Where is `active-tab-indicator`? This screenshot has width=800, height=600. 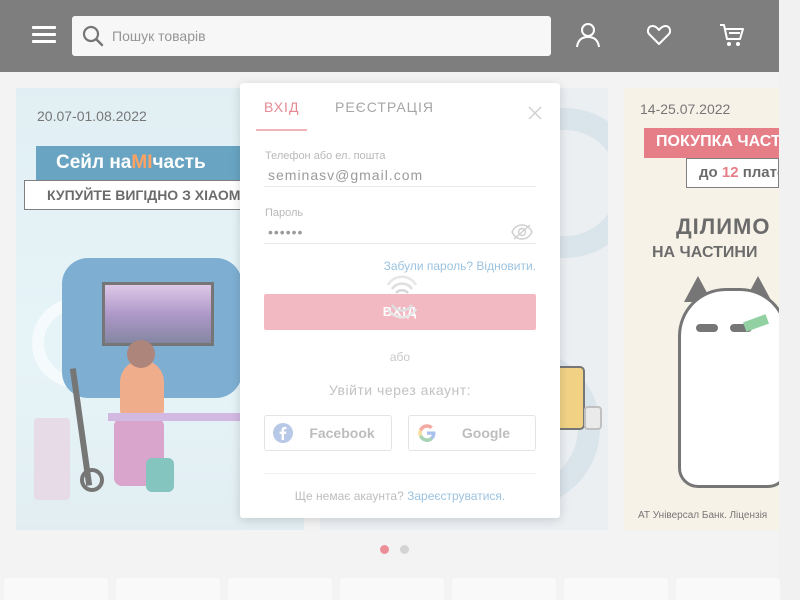 active-tab-indicator is located at coordinates (281, 130).